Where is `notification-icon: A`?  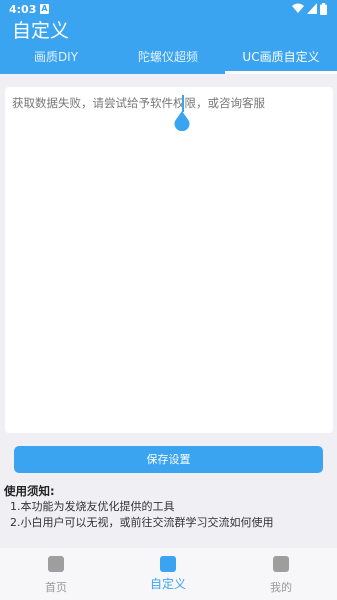
notification-icon: A is located at coordinates (44, 9).